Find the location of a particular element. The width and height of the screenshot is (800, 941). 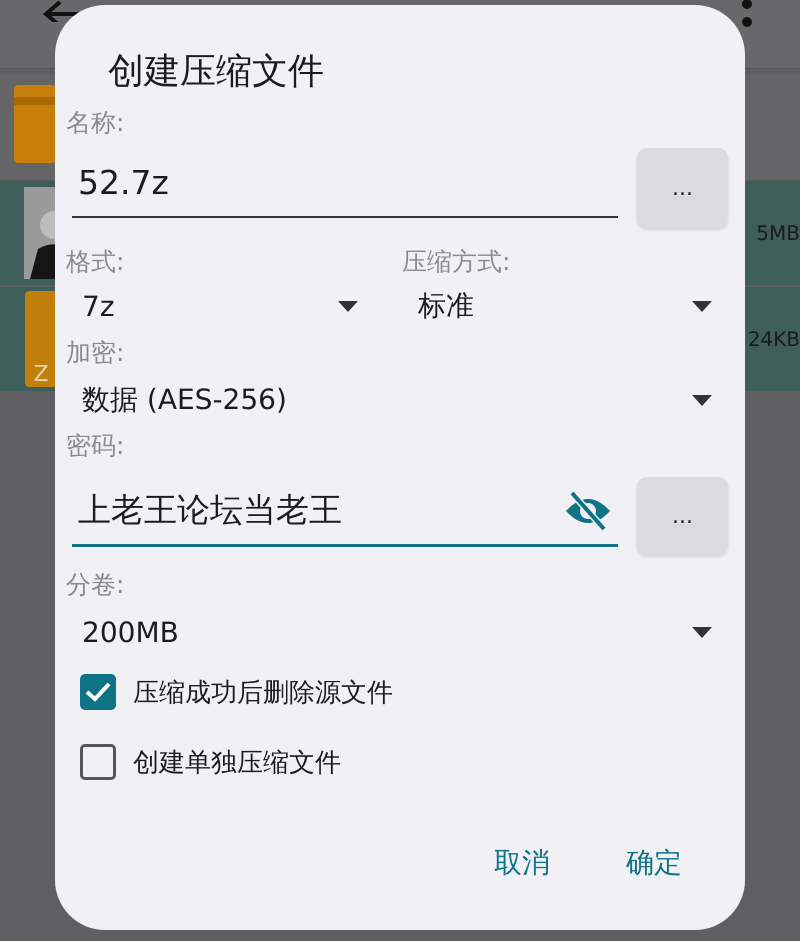

file-size: 24KB is located at coordinates (773, 339).